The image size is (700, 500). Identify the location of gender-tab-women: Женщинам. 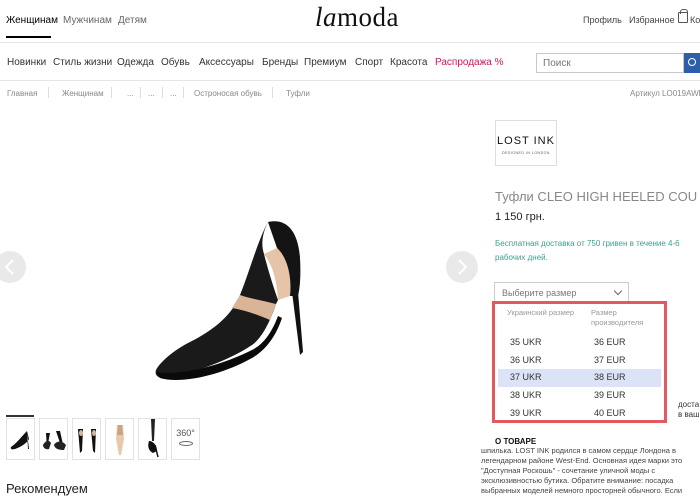
(32, 20).